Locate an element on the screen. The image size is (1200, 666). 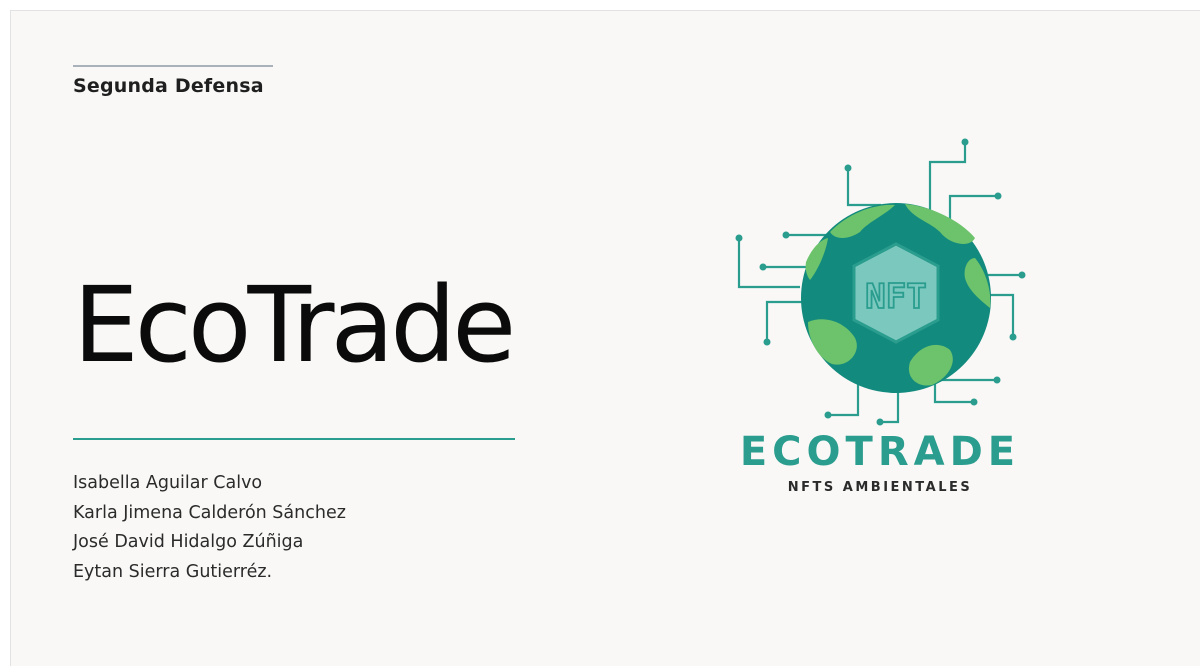
top-rule is located at coordinates (173, 66).